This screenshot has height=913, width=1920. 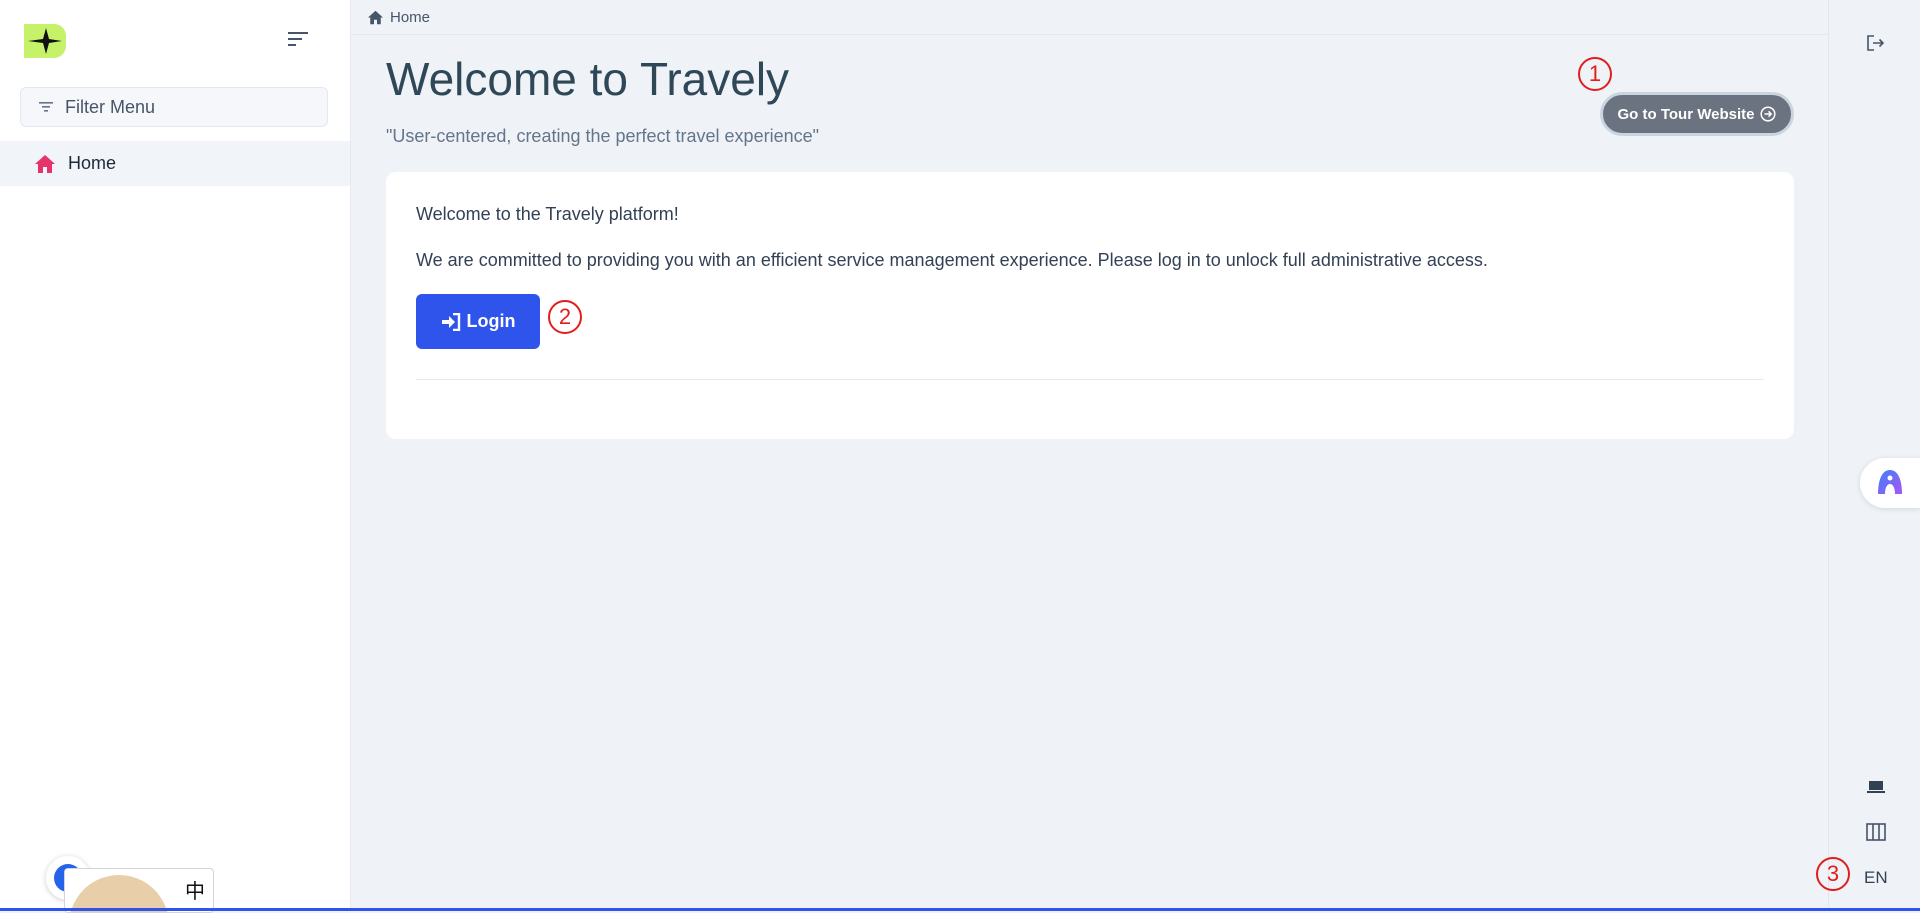 What do you see at coordinates (299, 39) in the screenshot?
I see `menu-toggle-icon` at bounding box center [299, 39].